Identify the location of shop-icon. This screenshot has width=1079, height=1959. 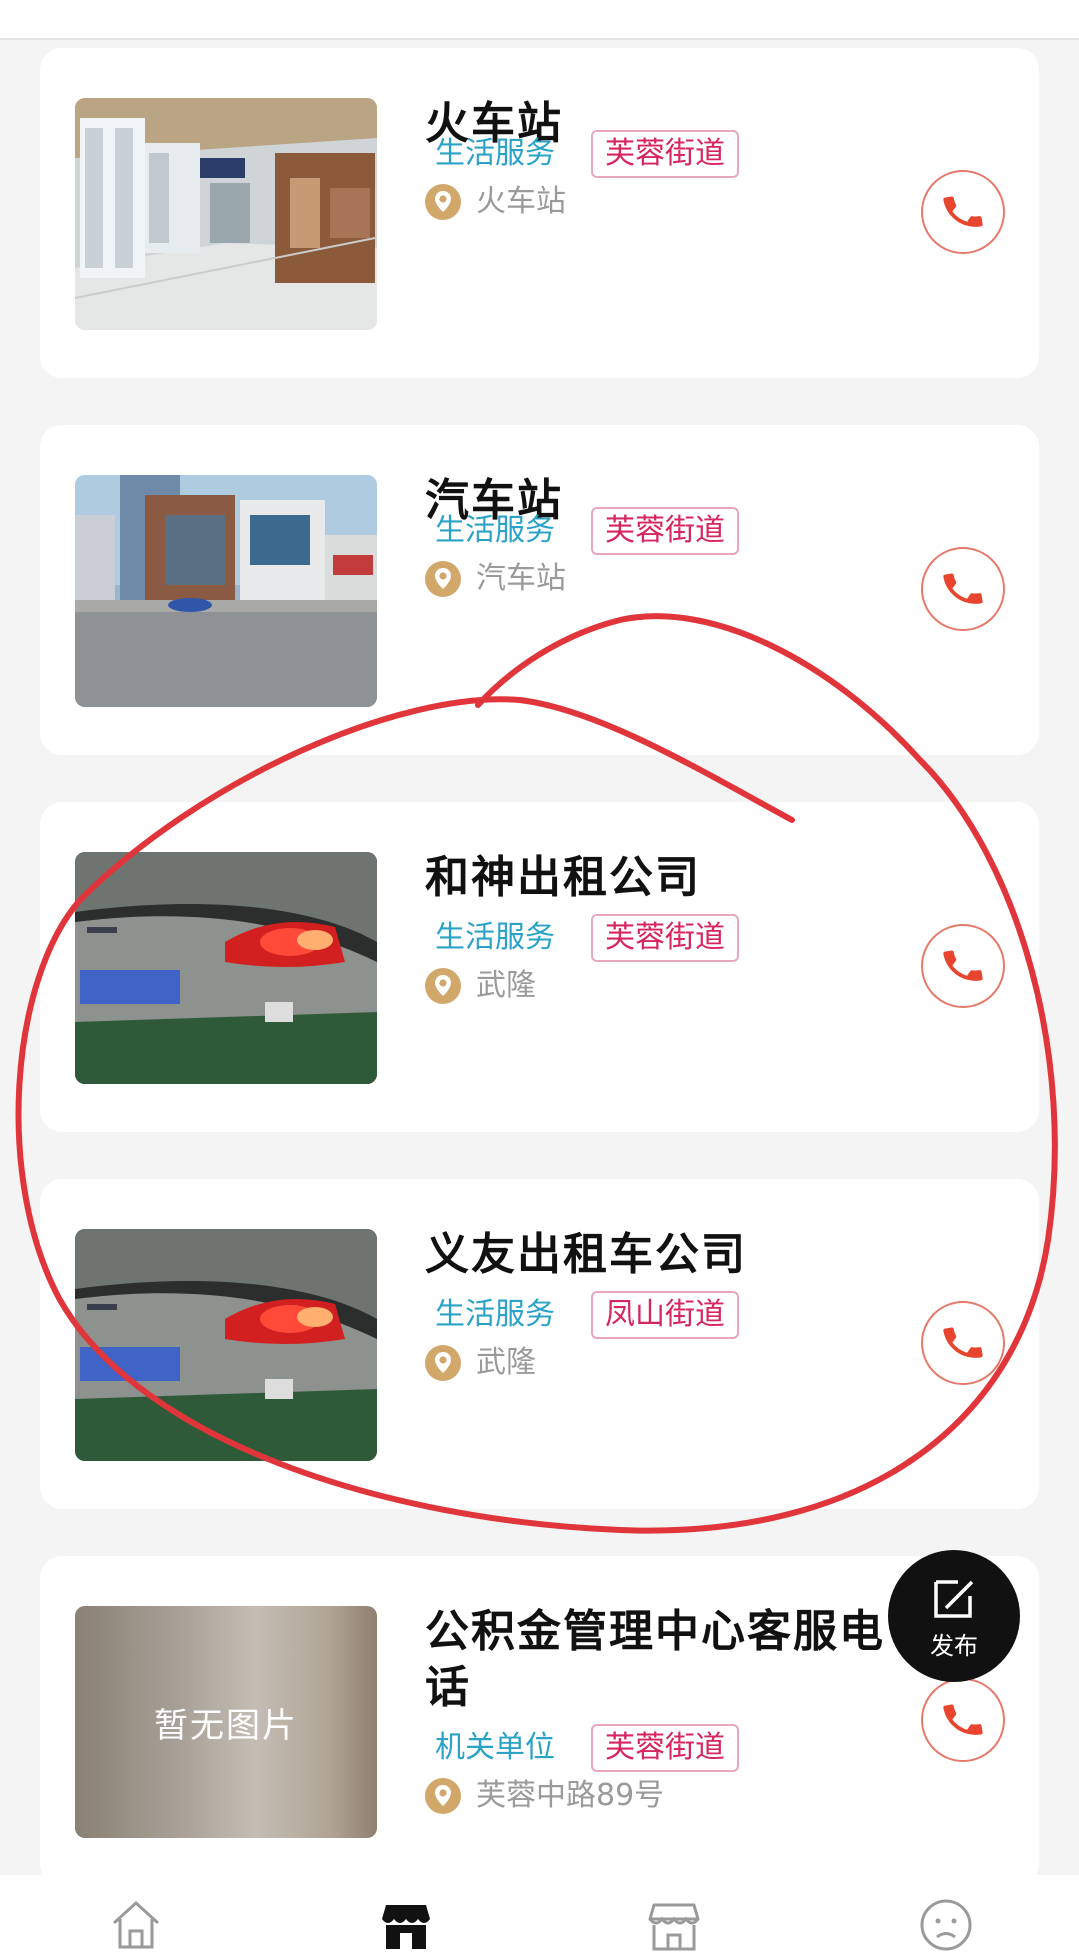
(406, 1925).